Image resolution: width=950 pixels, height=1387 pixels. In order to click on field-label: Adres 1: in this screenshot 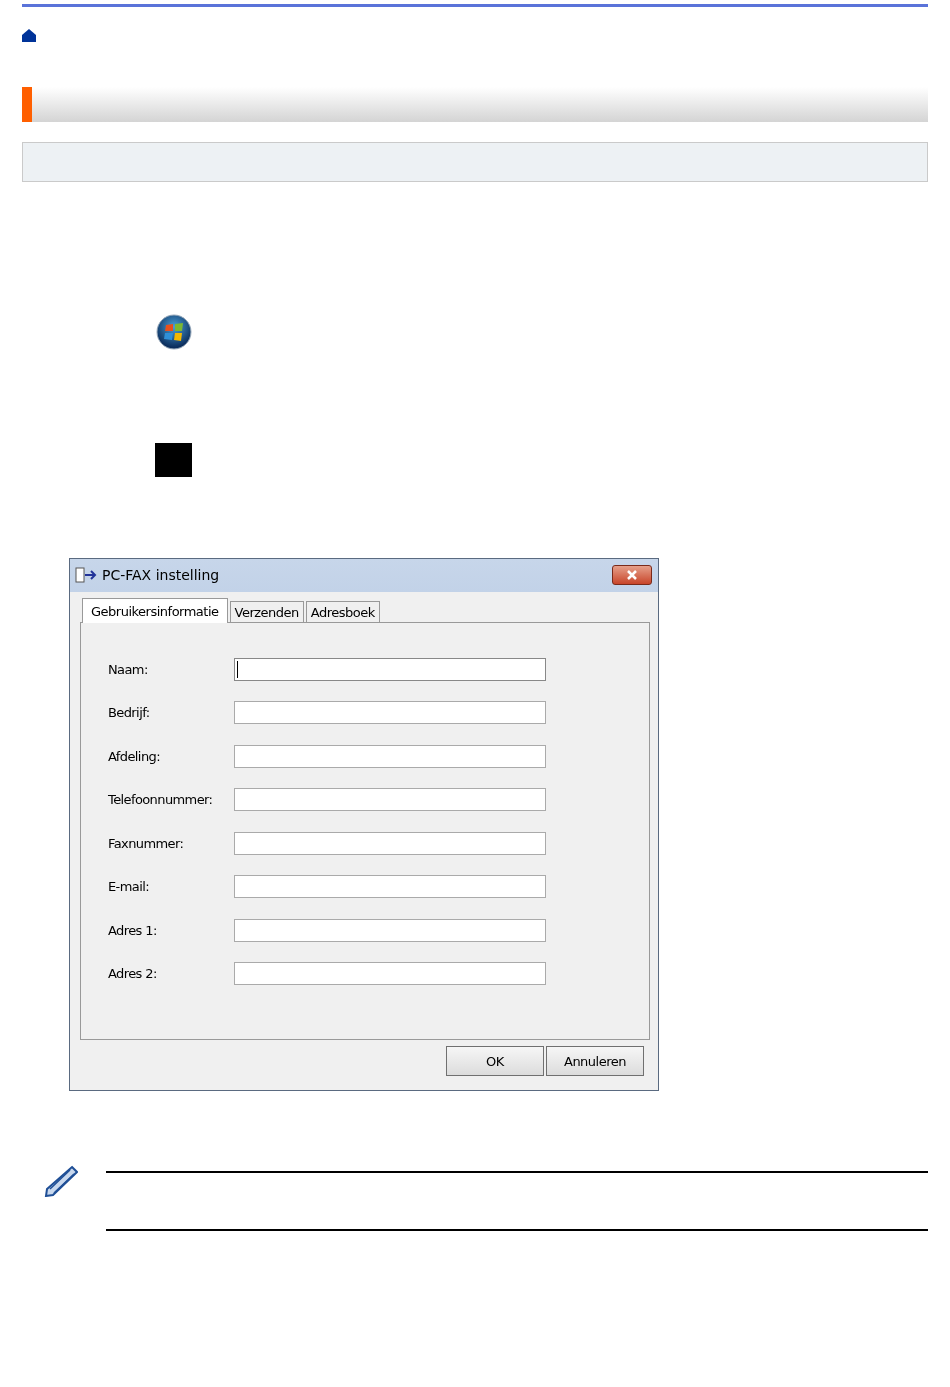, I will do `click(132, 930)`.